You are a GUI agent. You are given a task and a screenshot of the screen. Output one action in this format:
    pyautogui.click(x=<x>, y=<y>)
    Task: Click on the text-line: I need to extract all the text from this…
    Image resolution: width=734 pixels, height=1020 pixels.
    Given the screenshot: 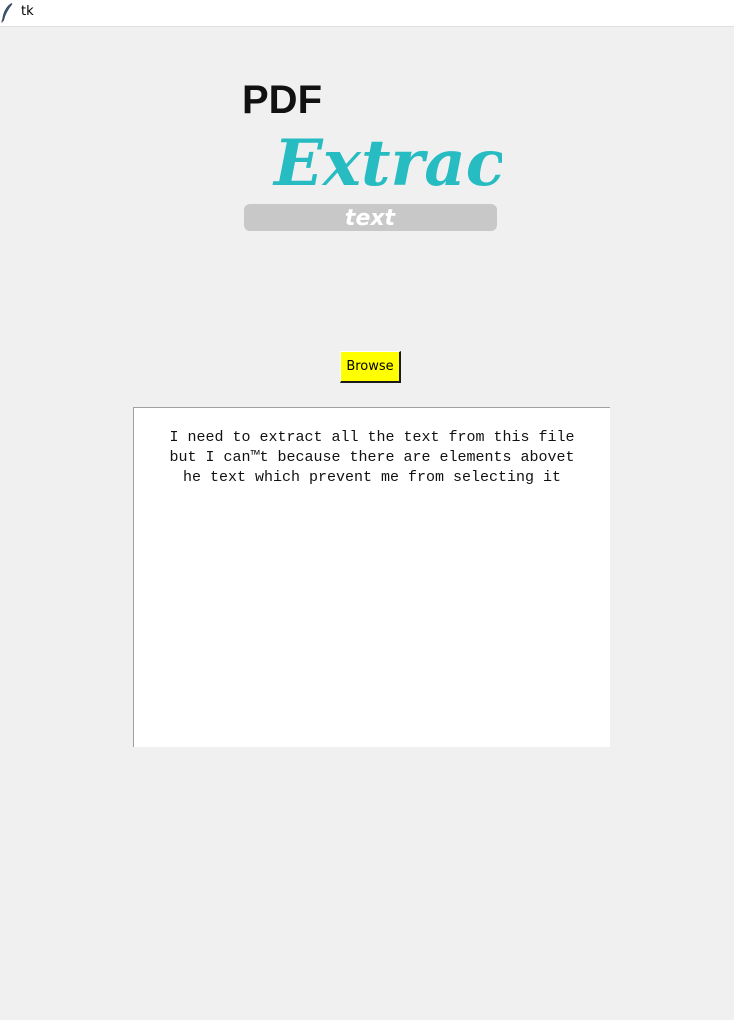 What is the action you would take?
    pyautogui.click(x=372, y=437)
    